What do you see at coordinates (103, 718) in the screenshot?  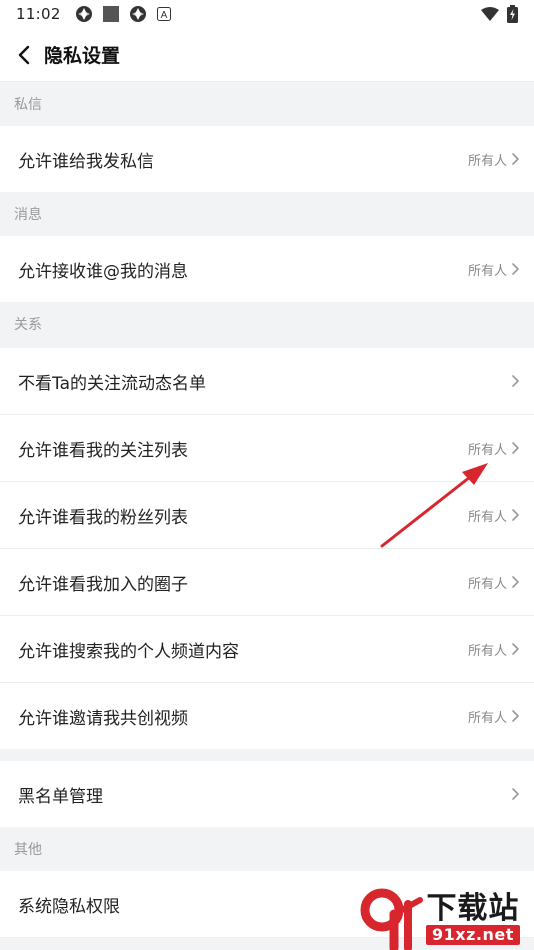 I see `row-label: 允许谁邀请我共创视频` at bounding box center [103, 718].